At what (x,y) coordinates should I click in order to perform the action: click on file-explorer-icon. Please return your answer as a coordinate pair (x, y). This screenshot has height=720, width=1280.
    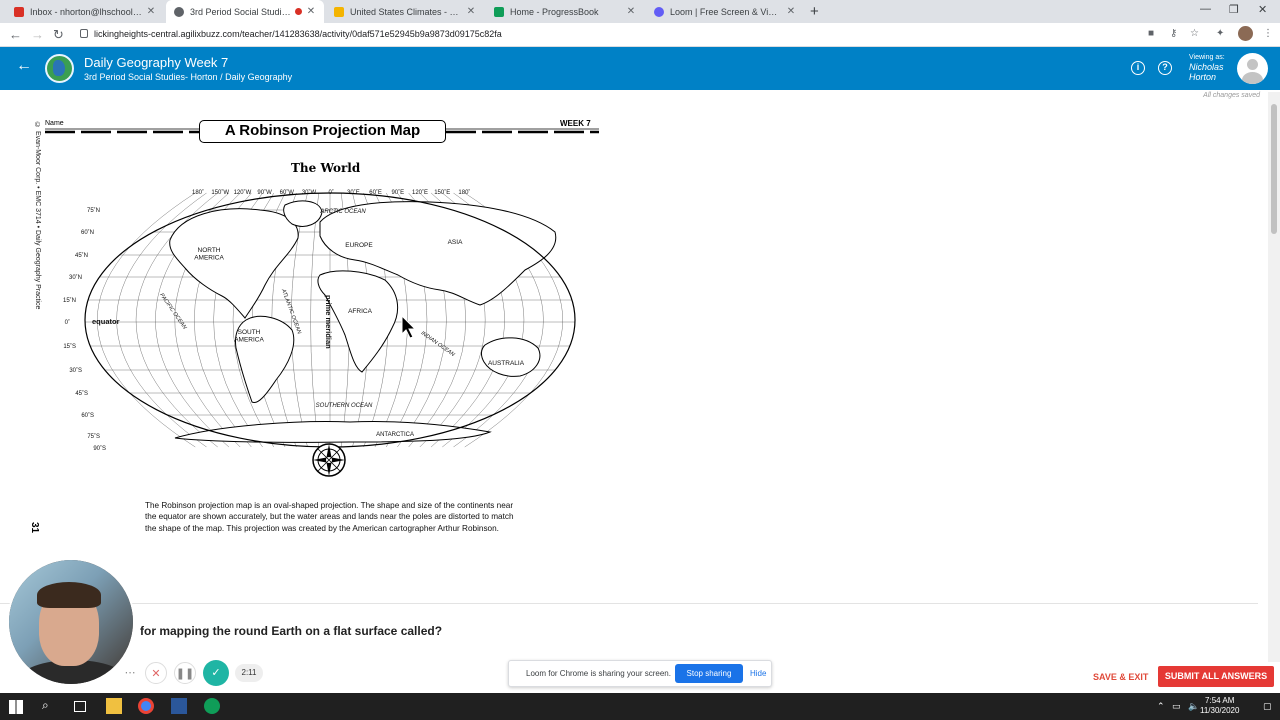
    Looking at the image, I should click on (114, 706).